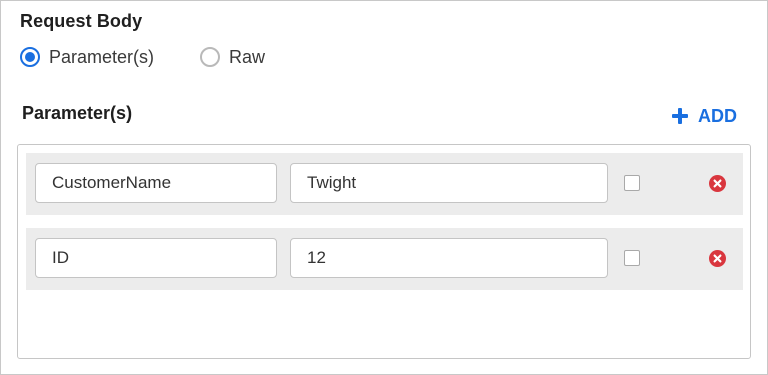  What do you see at coordinates (81, 21) in the screenshot?
I see `request-body-title: Request Body` at bounding box center [81, 21].